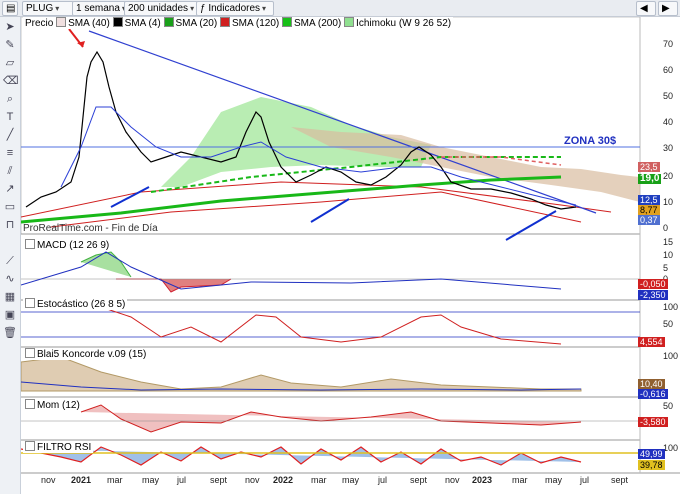  Describe the element at coordinates (117, 22) in the screenshot. I see `legend-sma4-swatch` at that location.